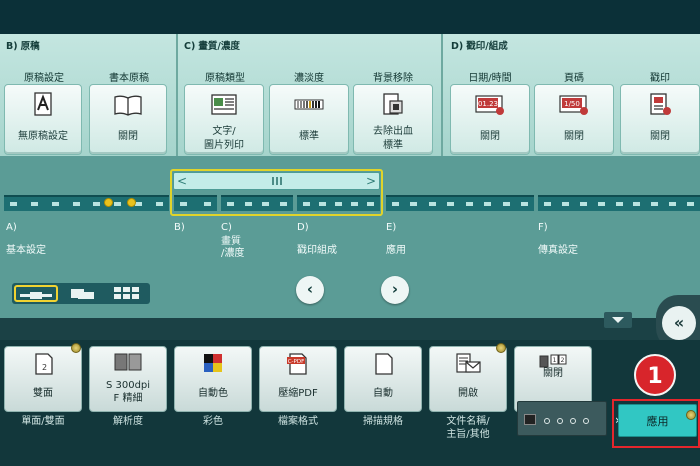 The height and width of the screenshot is (466, 700). I want to click on color-value: 自動色, so click(213, 393).